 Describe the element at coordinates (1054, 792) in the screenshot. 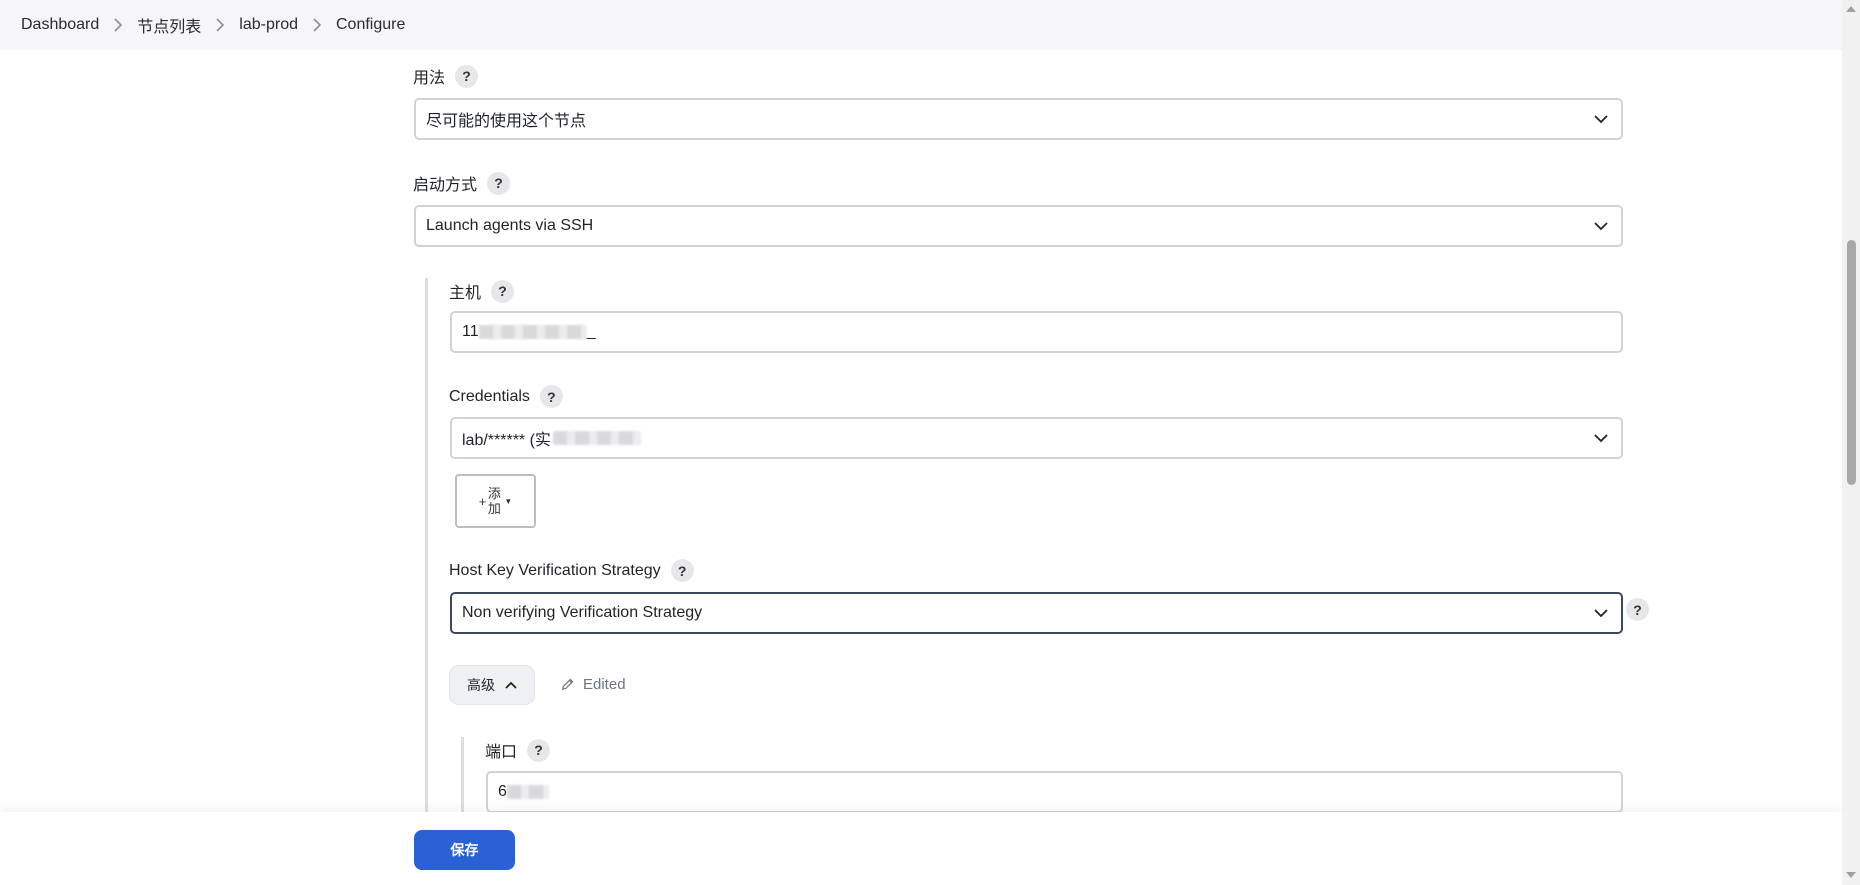

I see `port-input: 6` at that location.